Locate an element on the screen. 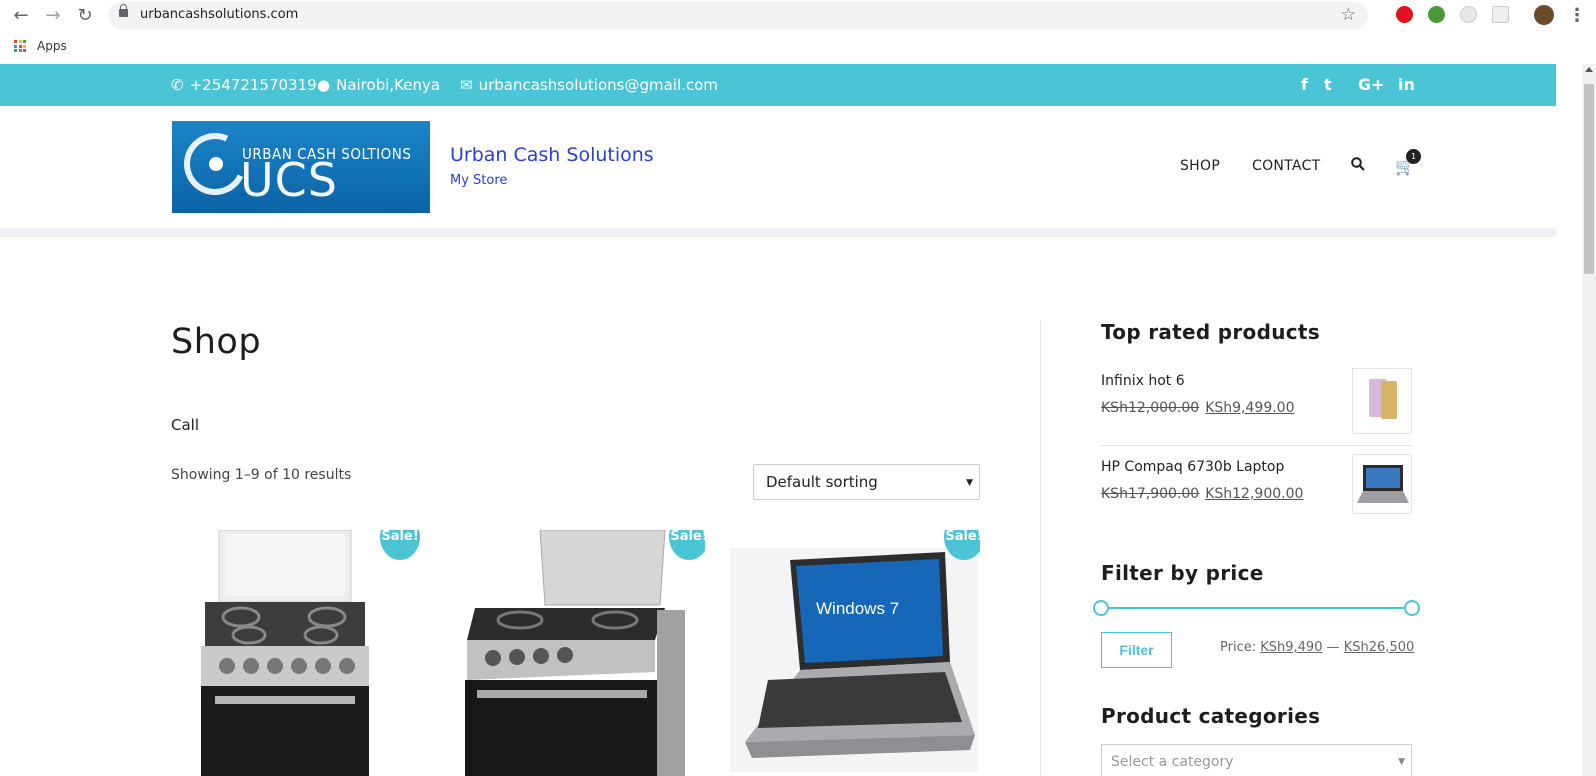 This screenshot has height=776, width=1596. price-slider-min-handle is located at coordinates (1101, 608).